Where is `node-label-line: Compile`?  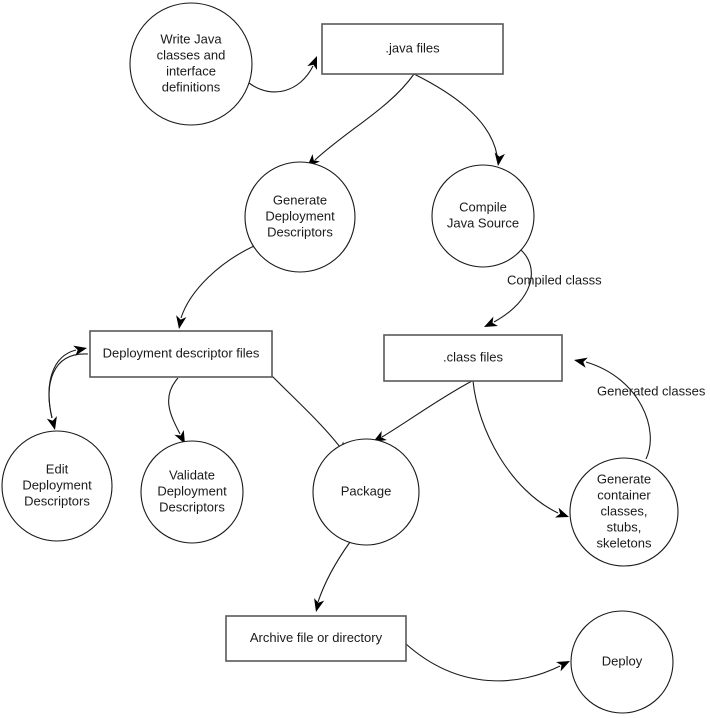
node-label-line: Compile is located at coordinates (483, 206).